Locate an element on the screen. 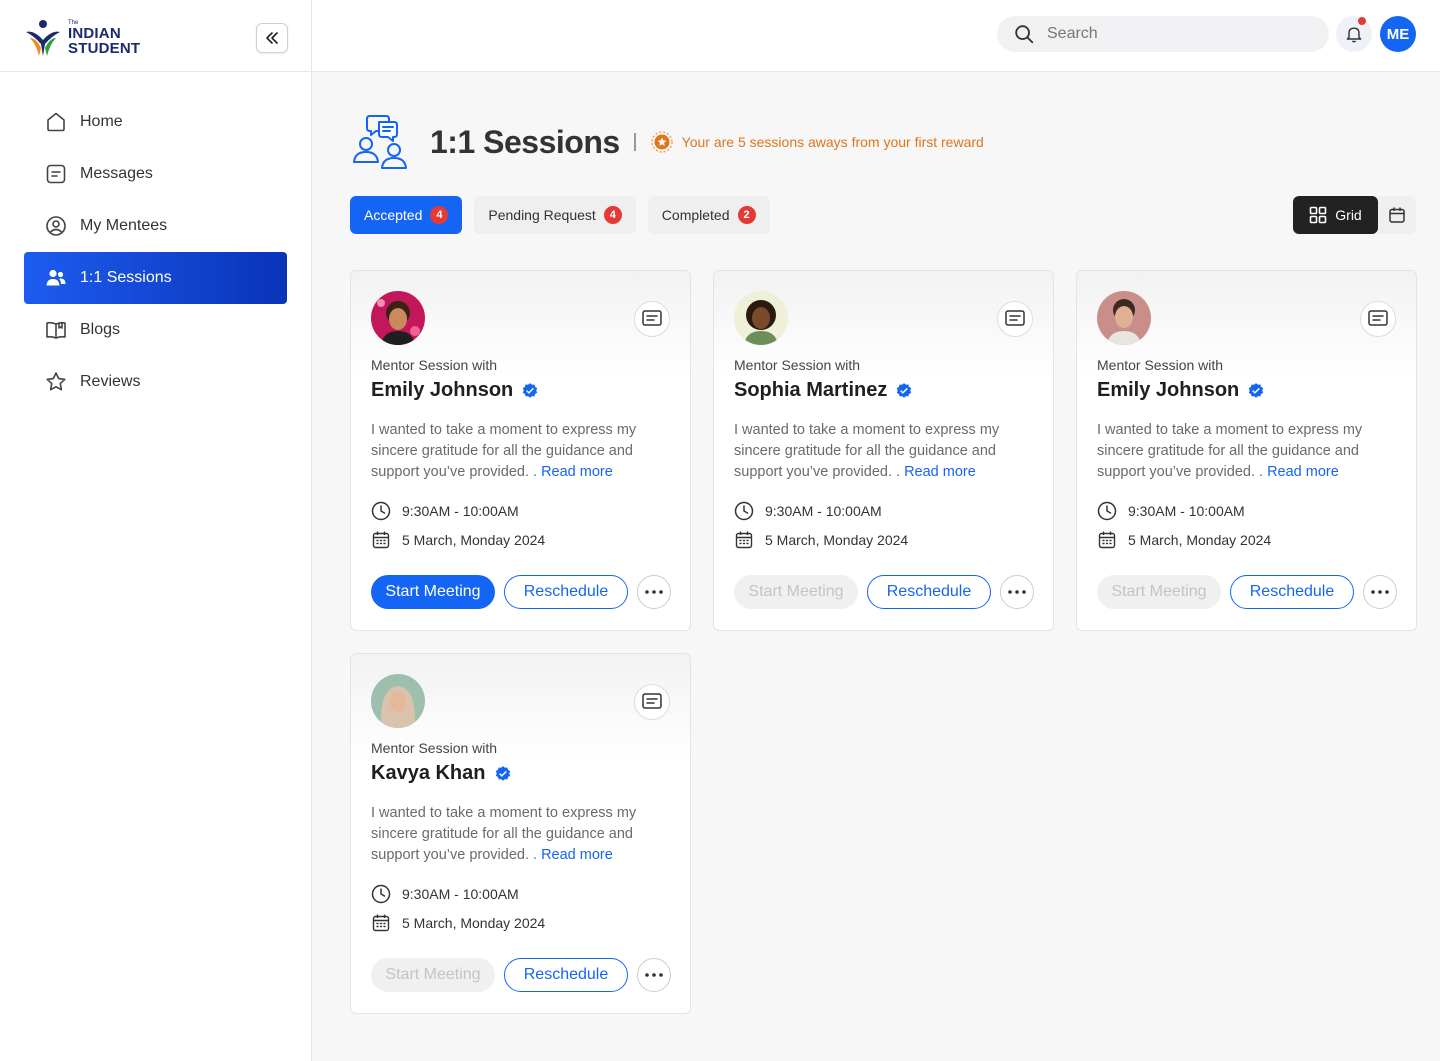  grid-view-button: Grid is located at coordinates (1335, 215).